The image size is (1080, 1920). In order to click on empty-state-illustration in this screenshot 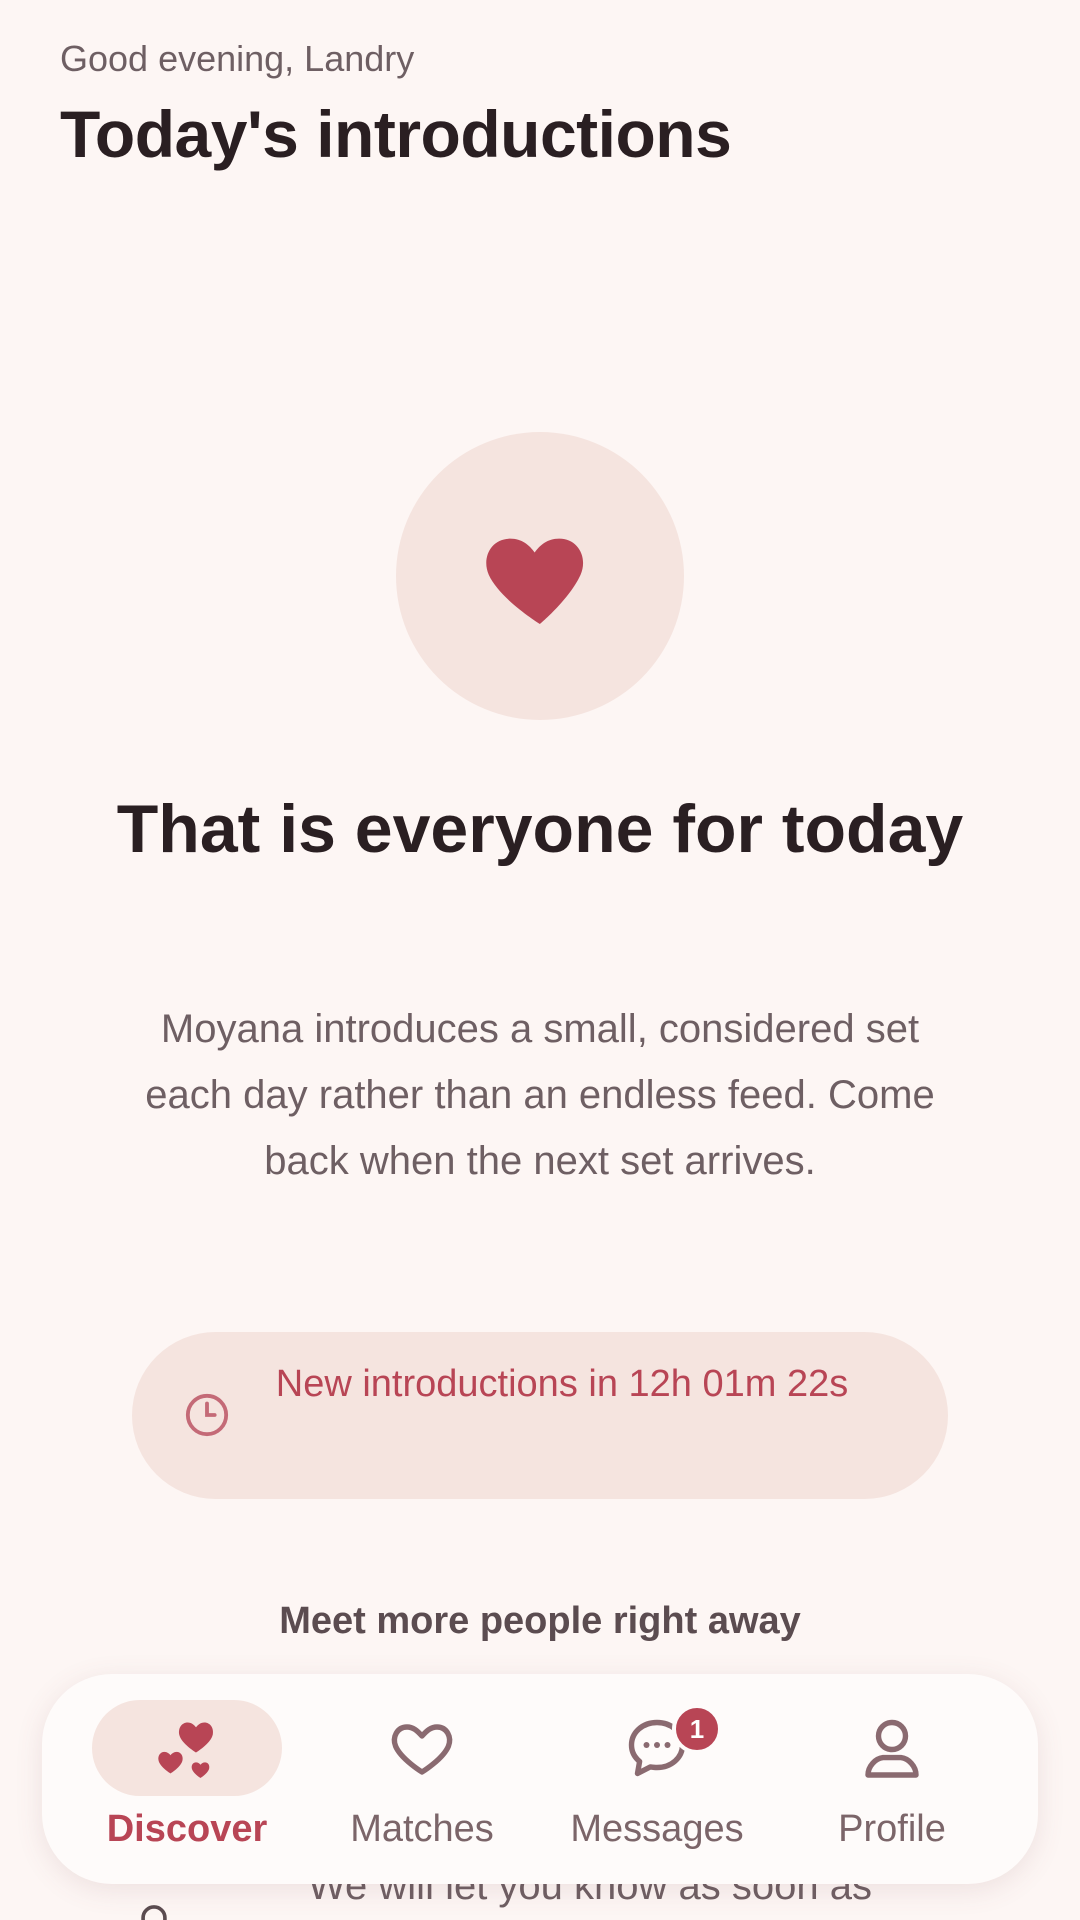, I will do `click(540, 576)`.